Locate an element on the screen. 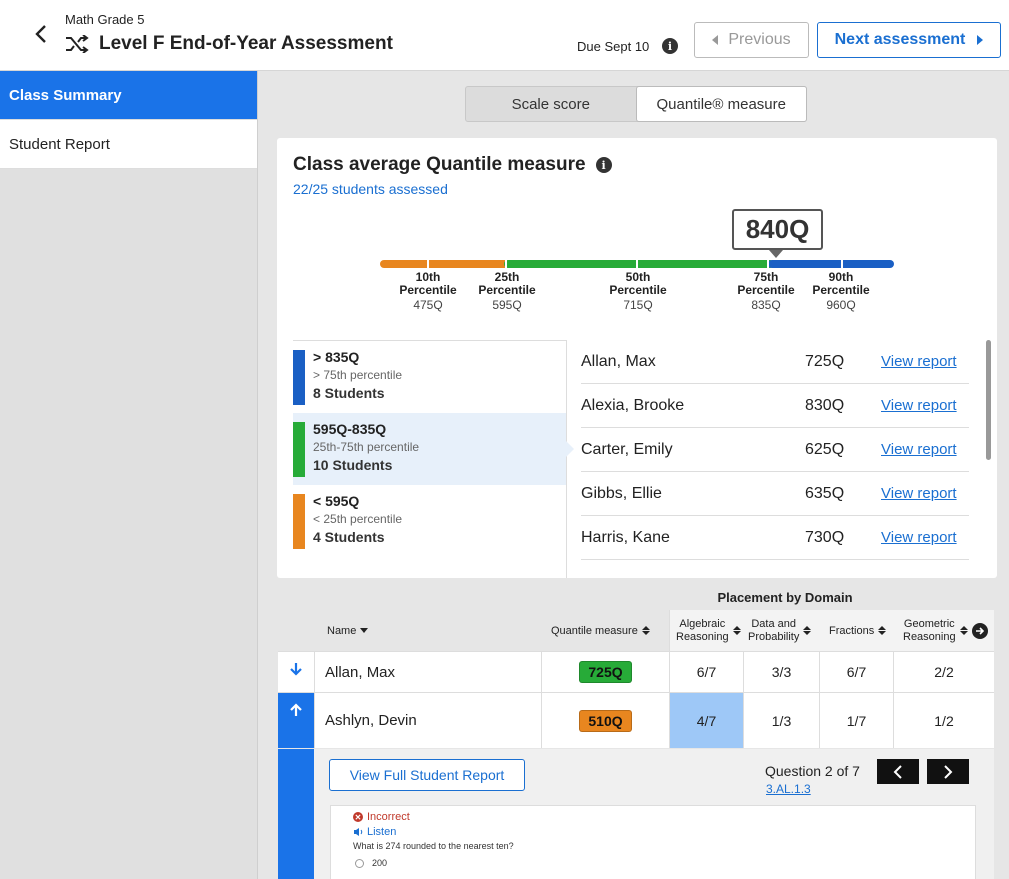  percentile-value: 475Q is located at coordinates (428, 305).